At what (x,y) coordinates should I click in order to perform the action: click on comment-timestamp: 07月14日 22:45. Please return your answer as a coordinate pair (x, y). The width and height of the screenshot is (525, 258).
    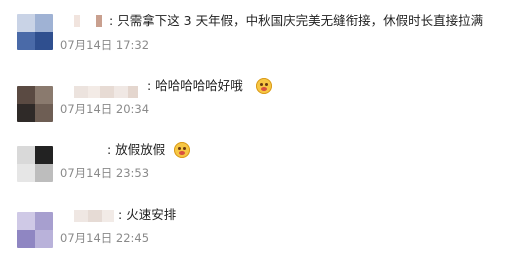
    Looking at the image, I should click on (105, 238).